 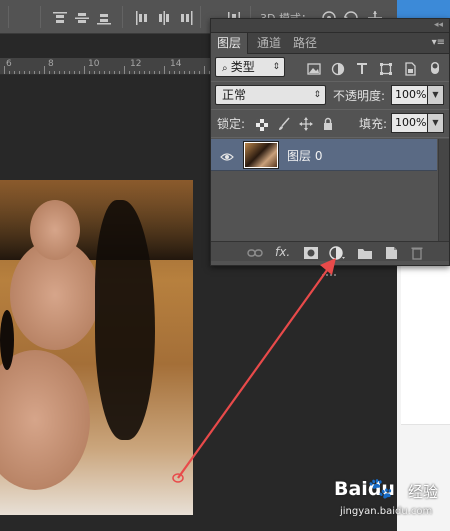 I want to click on search-icon: ⌕, so click(x=226, y=68).